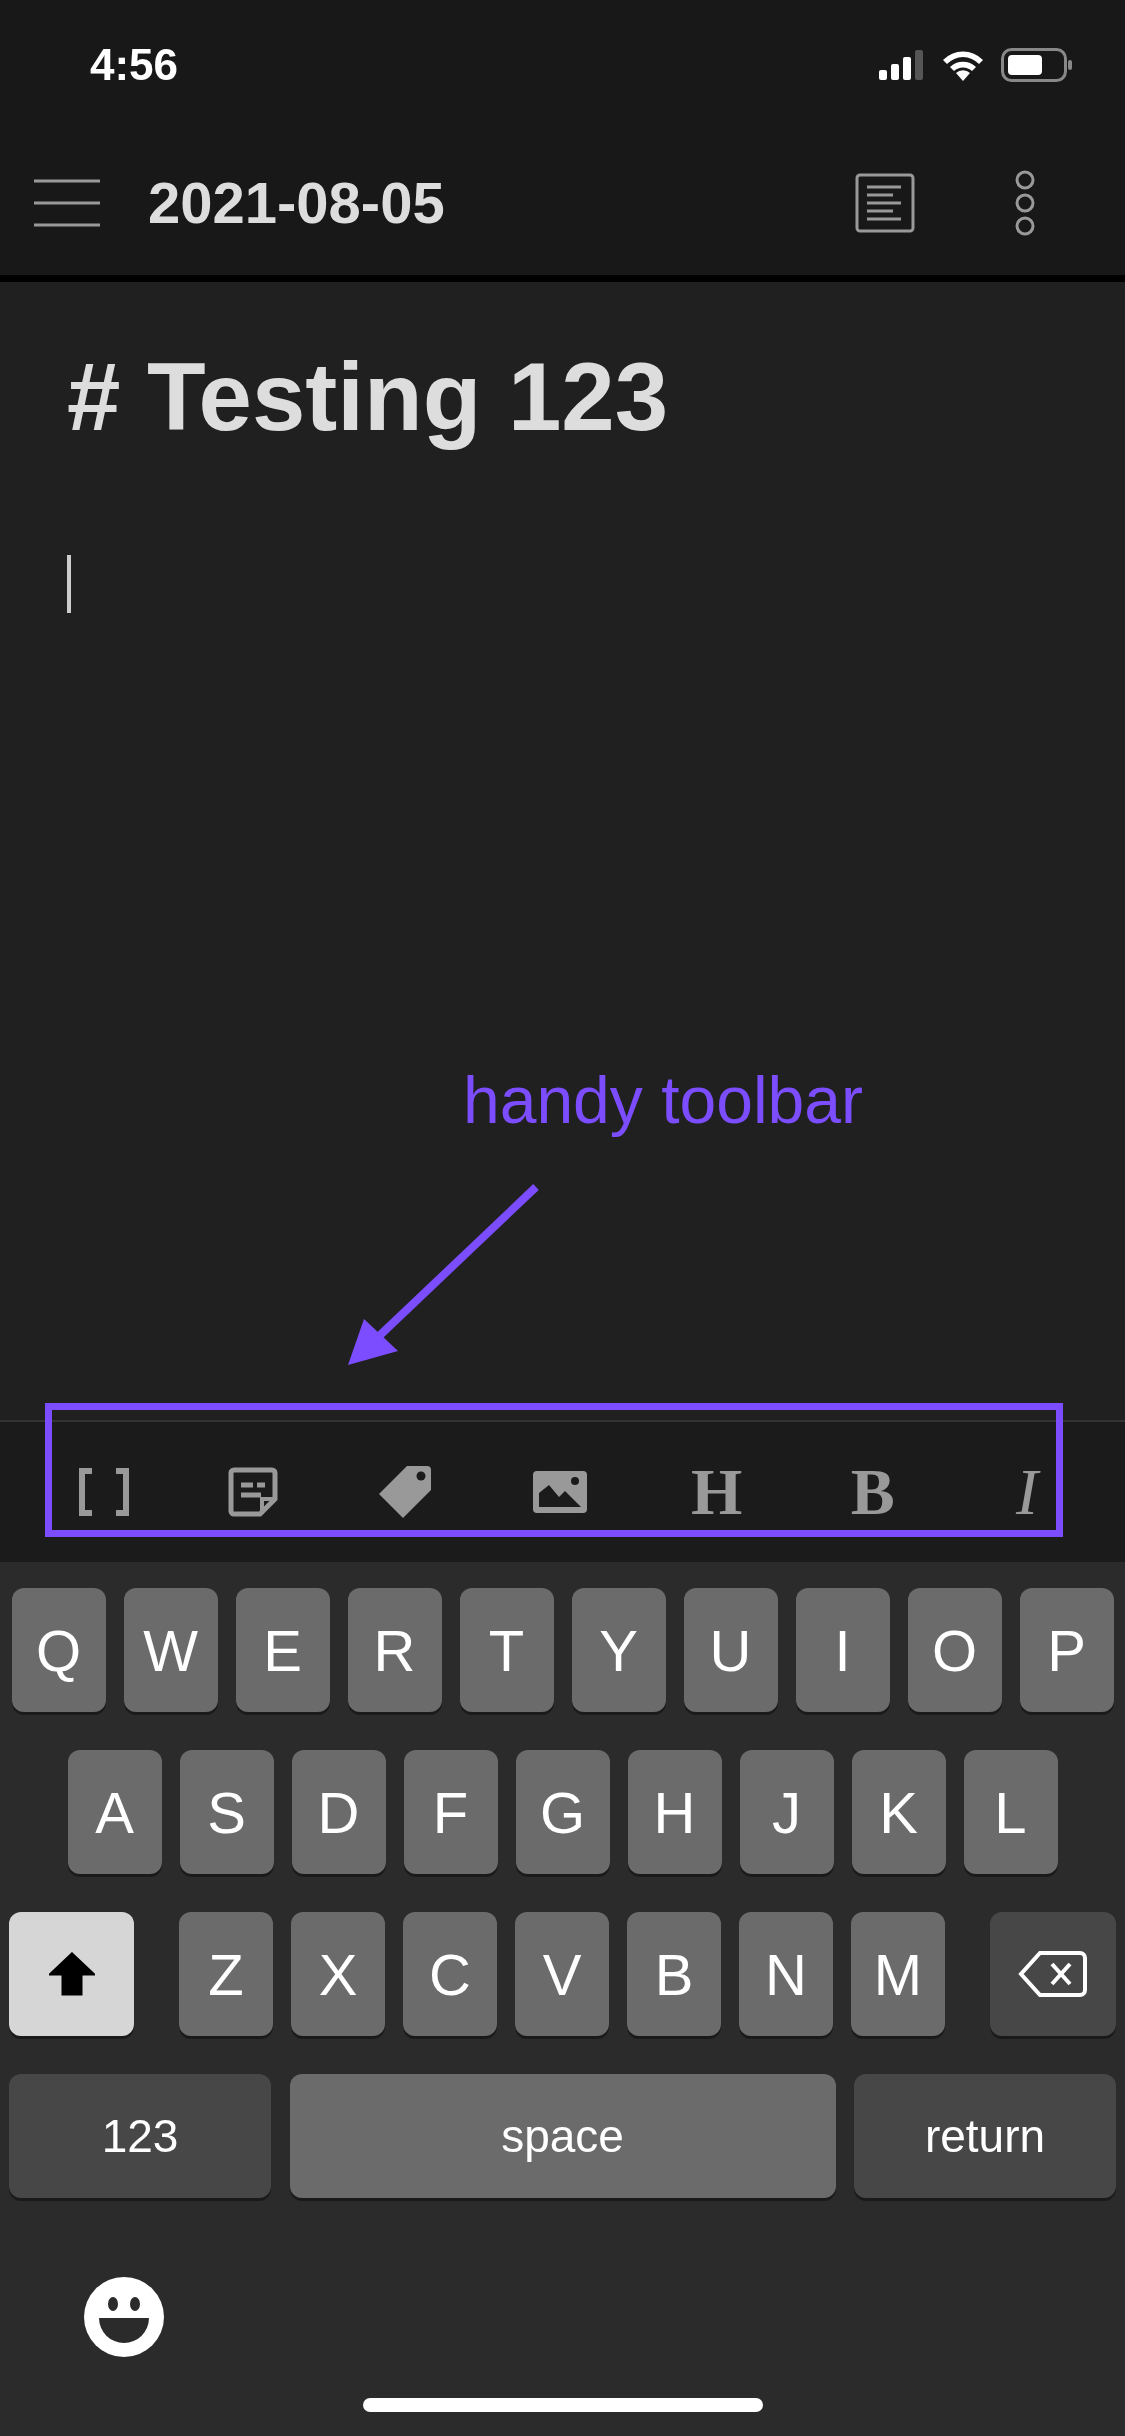  Describe the element at coordinates (1010, 1812) in the screenshot. I see `letter-key: L` at that location.